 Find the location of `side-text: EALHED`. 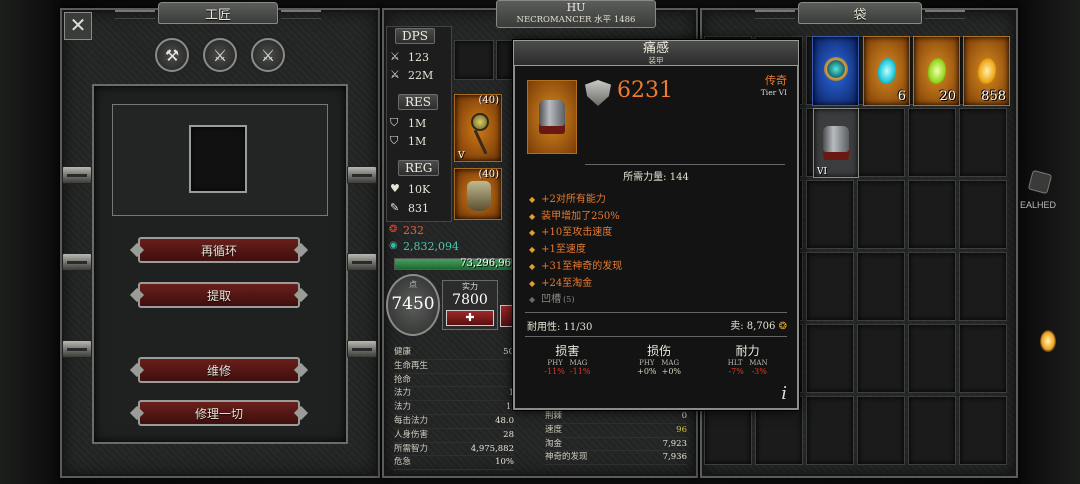

side-text: EALHED is located at coordinates (1038, 205).